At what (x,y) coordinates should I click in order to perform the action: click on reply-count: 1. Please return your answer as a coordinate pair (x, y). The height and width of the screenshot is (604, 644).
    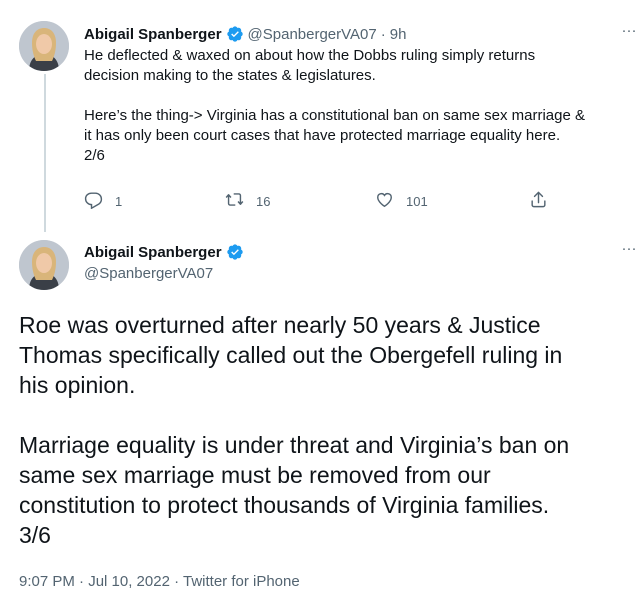
    Looking at the image, I should click on (119, 201).